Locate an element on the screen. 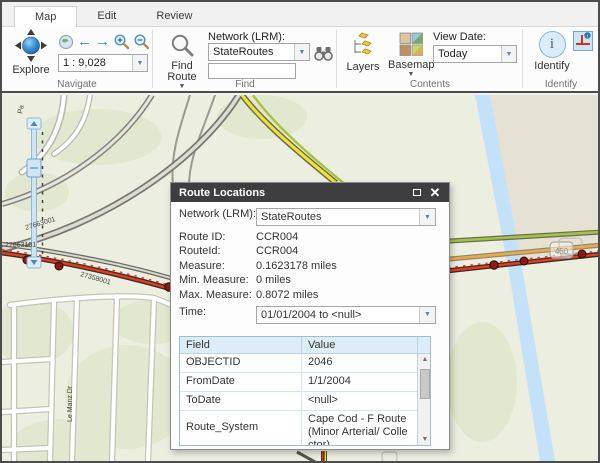 The height and width of the screenshot is (463, 600). layers-button: Layers is located at coordinates (363, 52).